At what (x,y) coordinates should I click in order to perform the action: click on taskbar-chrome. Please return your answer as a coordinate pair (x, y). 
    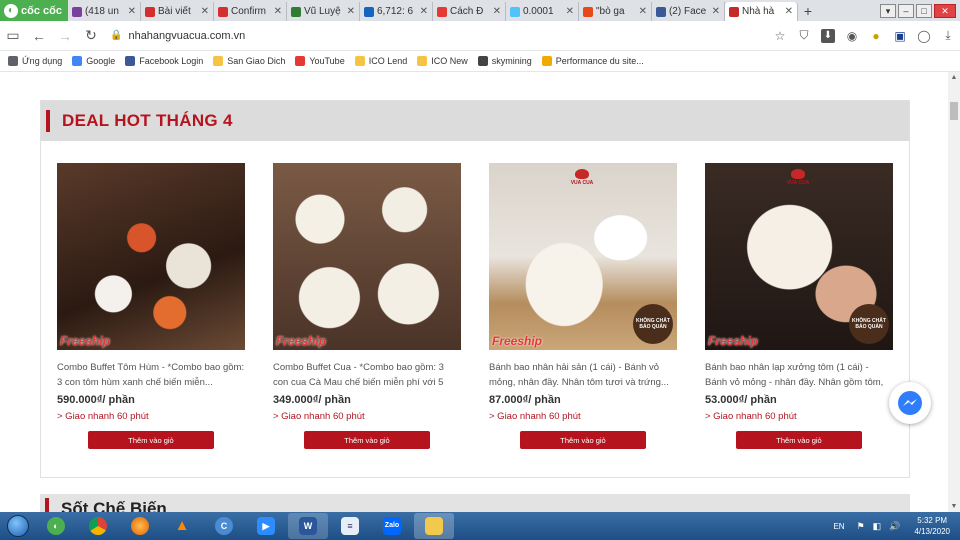
    Looking at the image, I should click on (98, 526).